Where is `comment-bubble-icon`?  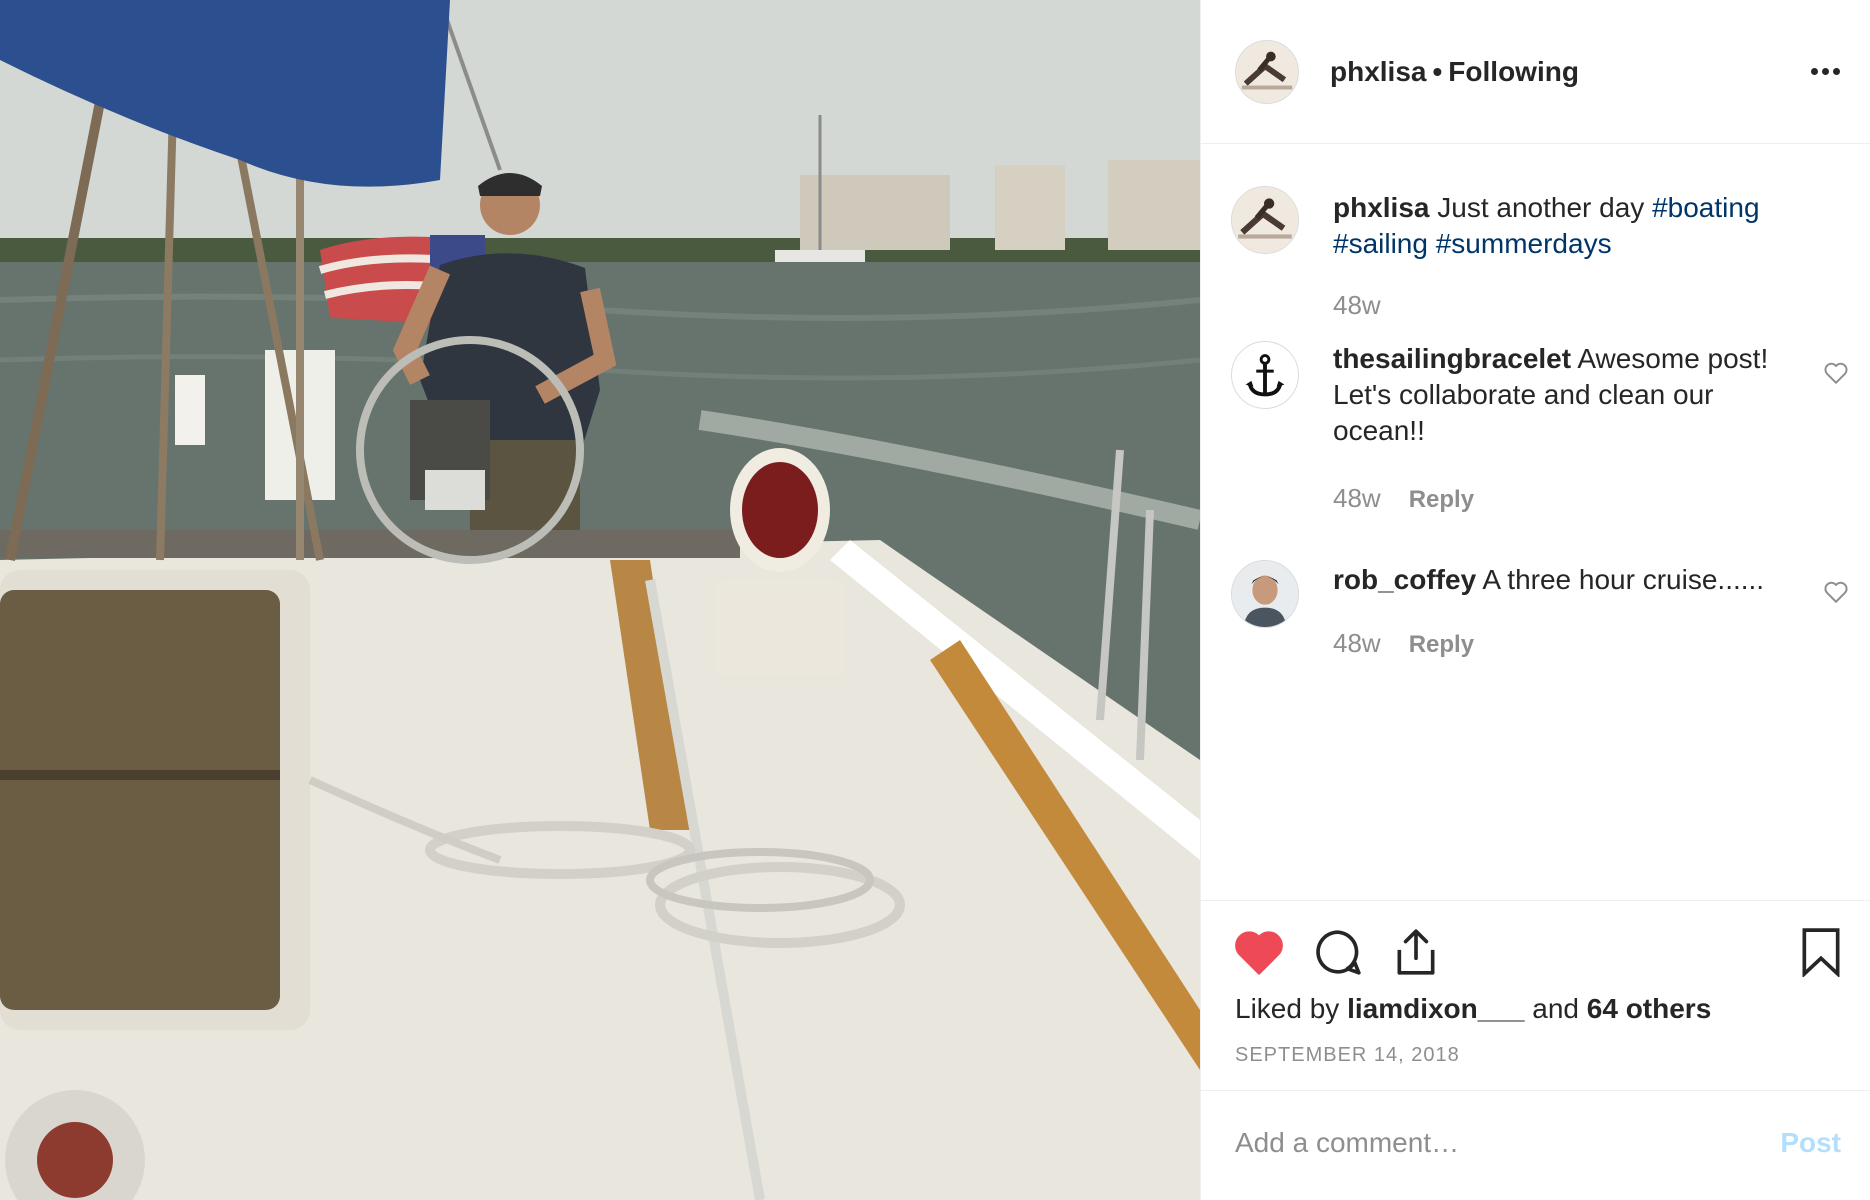
comment-bubble-icon is located at coordinates (1338, 952).